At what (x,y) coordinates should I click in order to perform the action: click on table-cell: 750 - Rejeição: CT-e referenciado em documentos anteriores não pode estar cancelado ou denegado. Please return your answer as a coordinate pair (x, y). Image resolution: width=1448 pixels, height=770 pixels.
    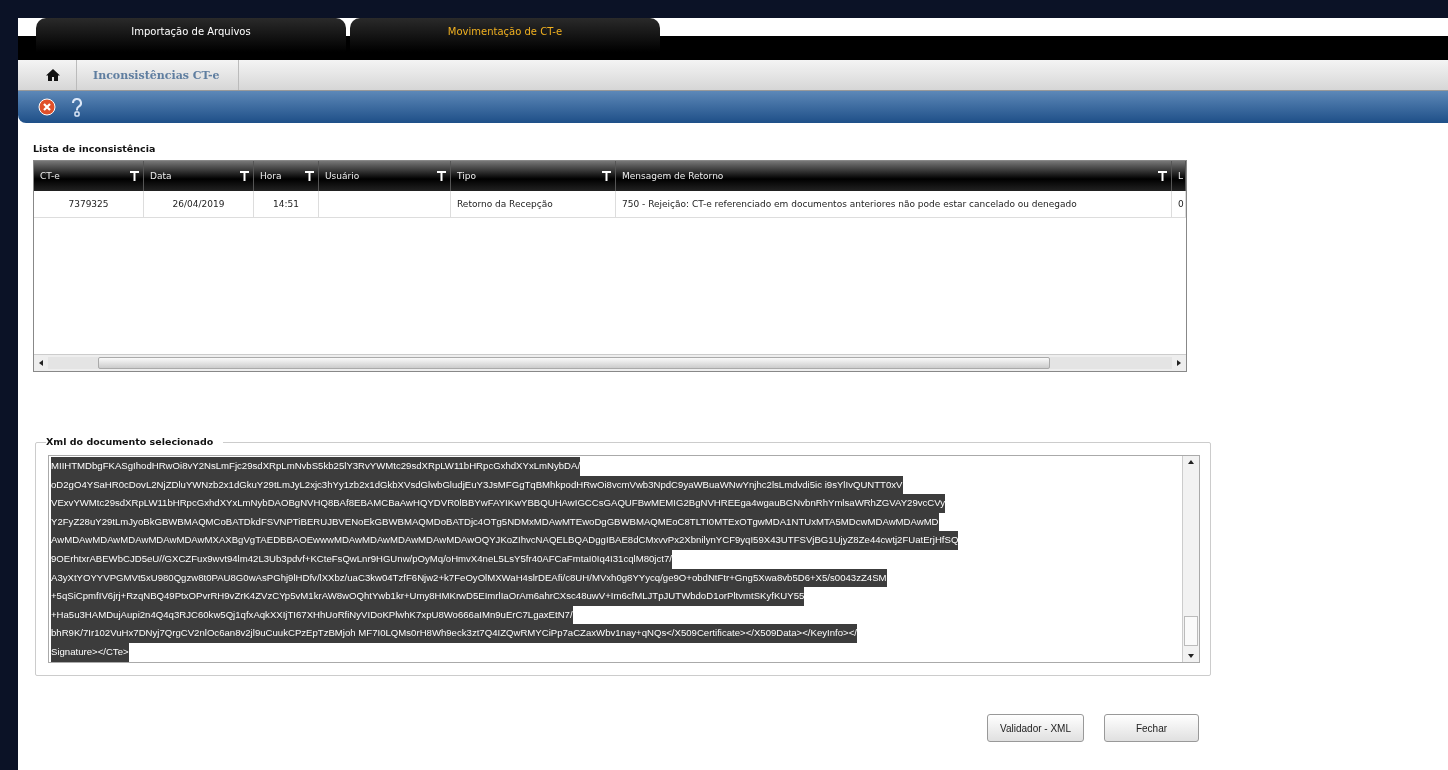
    Looking at the image, I should click on (894, 204).